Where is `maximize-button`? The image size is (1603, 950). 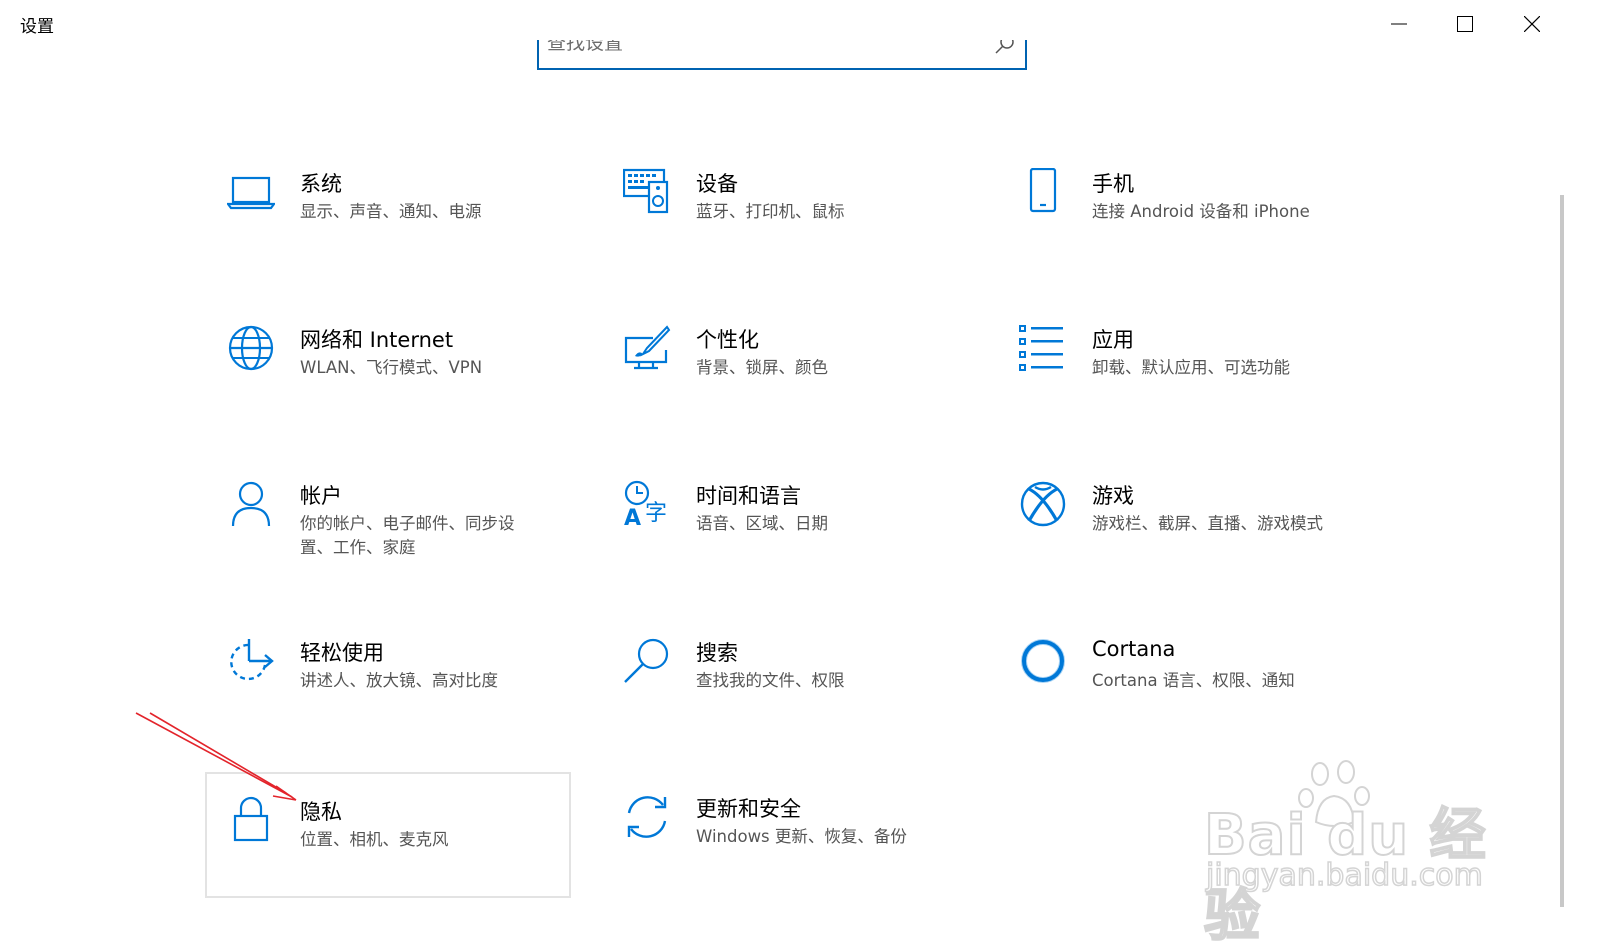 maximize-button is located at coordinates (1465, 24).